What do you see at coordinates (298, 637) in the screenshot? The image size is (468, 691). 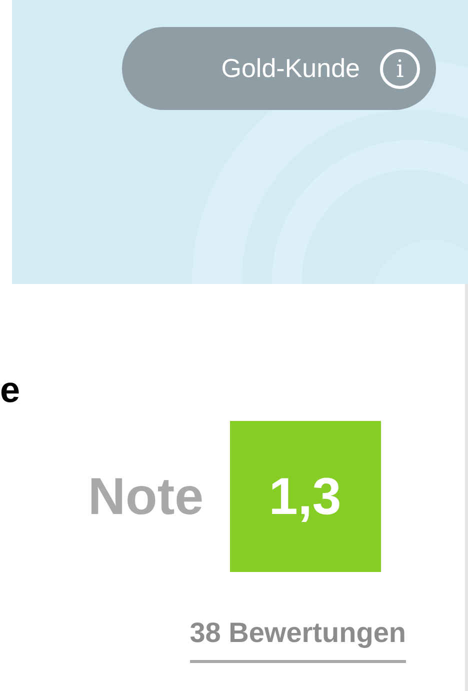 I see `reviews-link: 38 Bewertungen` at bounding box center [298, 637].